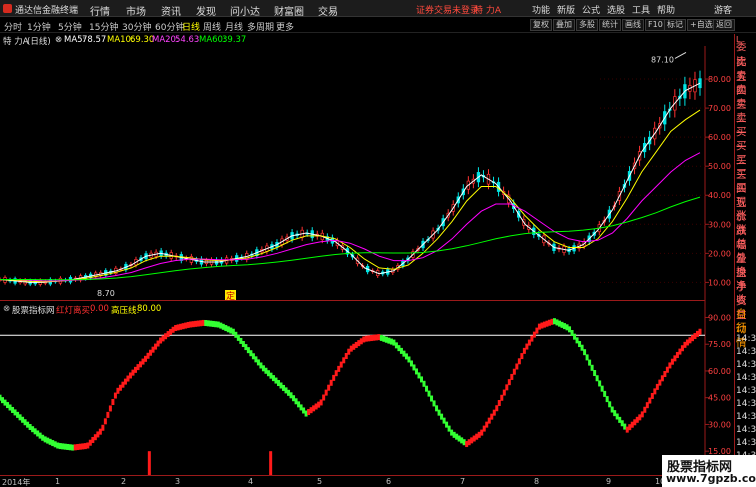 This screenshot has height=487, width=756. I want to click on menu-item-stock-picker: 选股, so click(616, 9).